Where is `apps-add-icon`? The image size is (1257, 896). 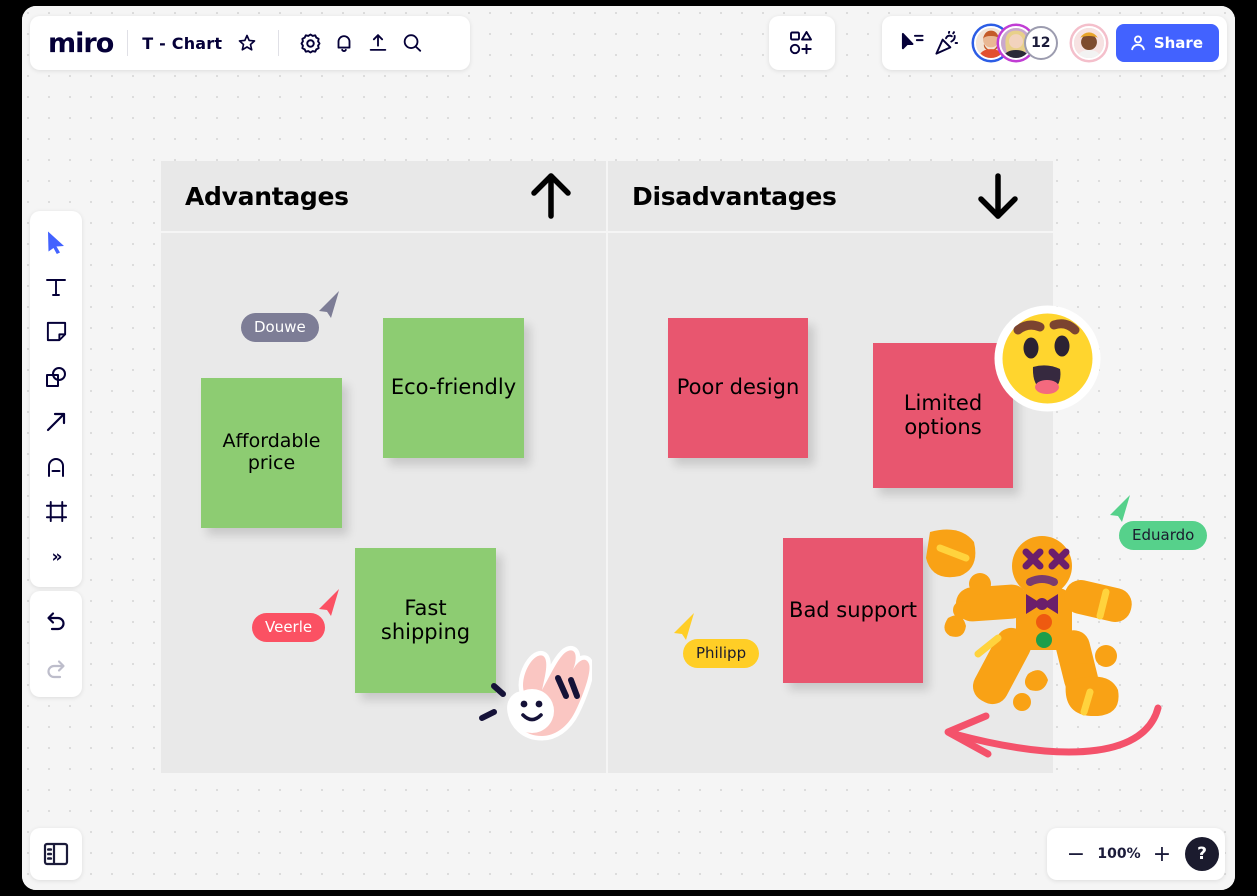 apps-add-icon is located at coordinates (800, 43).